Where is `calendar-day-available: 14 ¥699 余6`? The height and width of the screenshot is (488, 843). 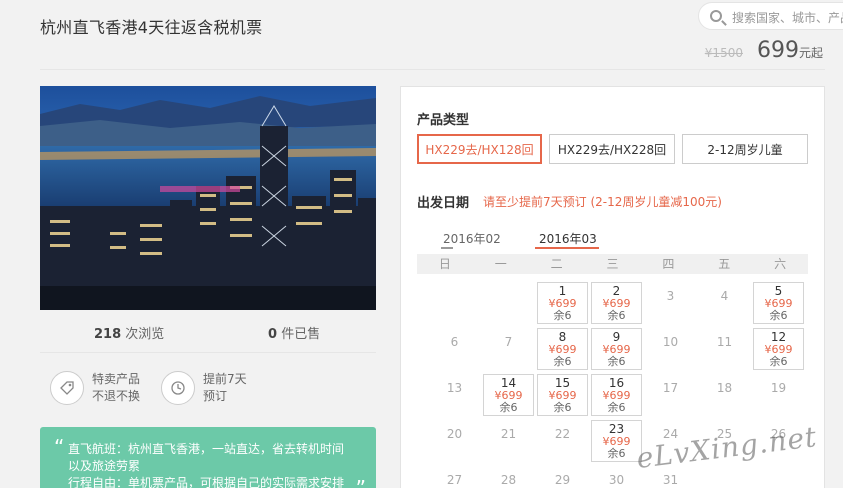
calendar-day-available: 14 ¥699 余6 is located at coordinates (508, 395).